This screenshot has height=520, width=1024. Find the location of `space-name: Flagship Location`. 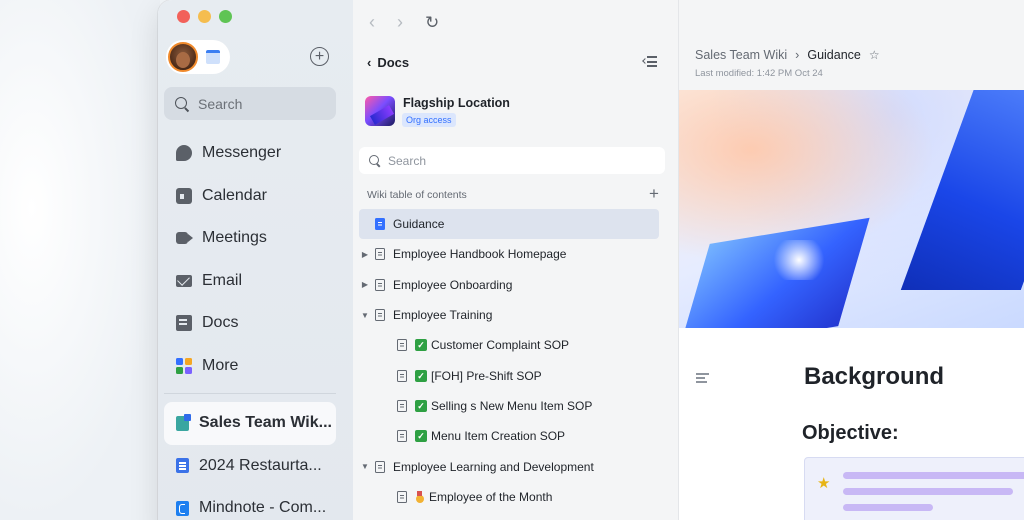

space-name: Flagship Location is located at coordinates (456, 103).